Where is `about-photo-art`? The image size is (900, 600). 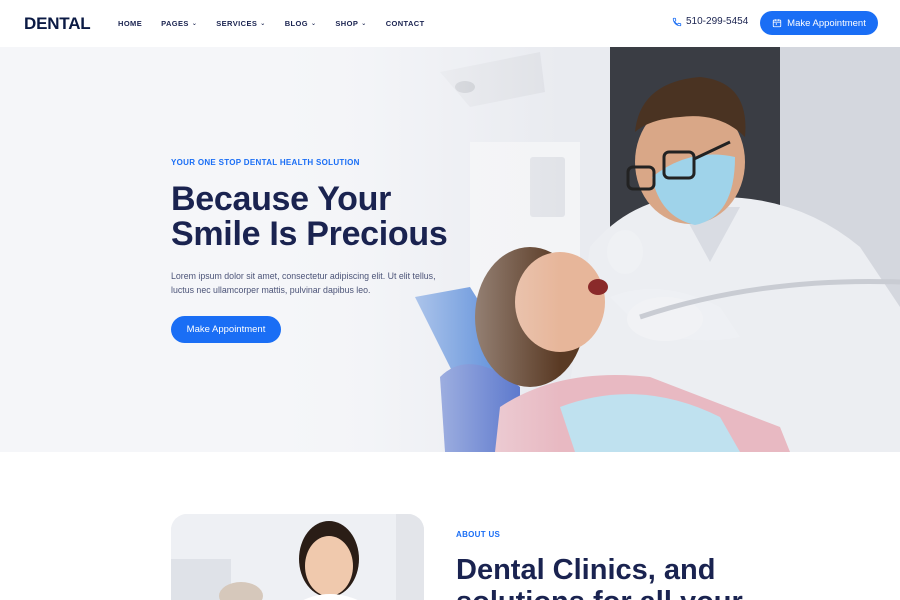
about-photo-art is located at coordinates (297, 557).